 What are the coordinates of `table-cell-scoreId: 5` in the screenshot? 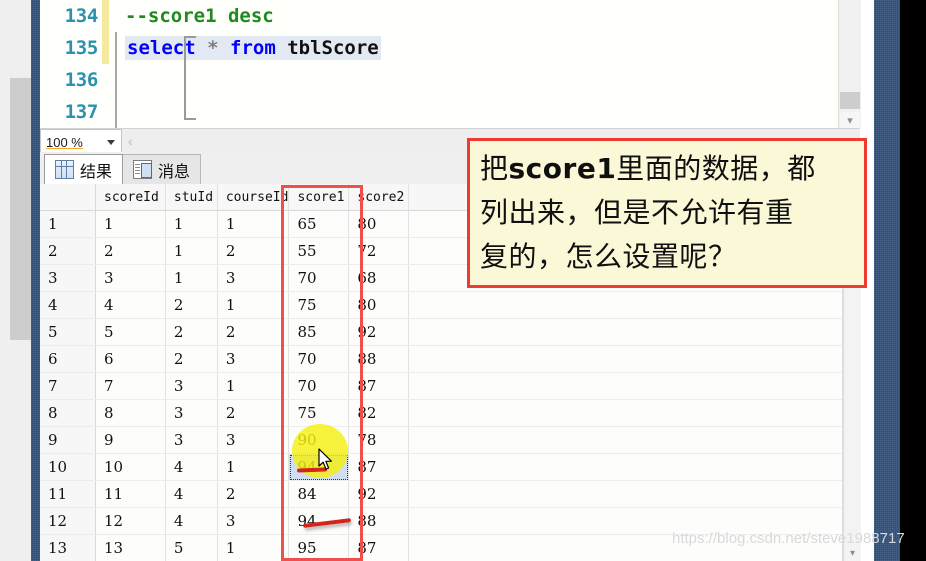 It's located at (130, 332).